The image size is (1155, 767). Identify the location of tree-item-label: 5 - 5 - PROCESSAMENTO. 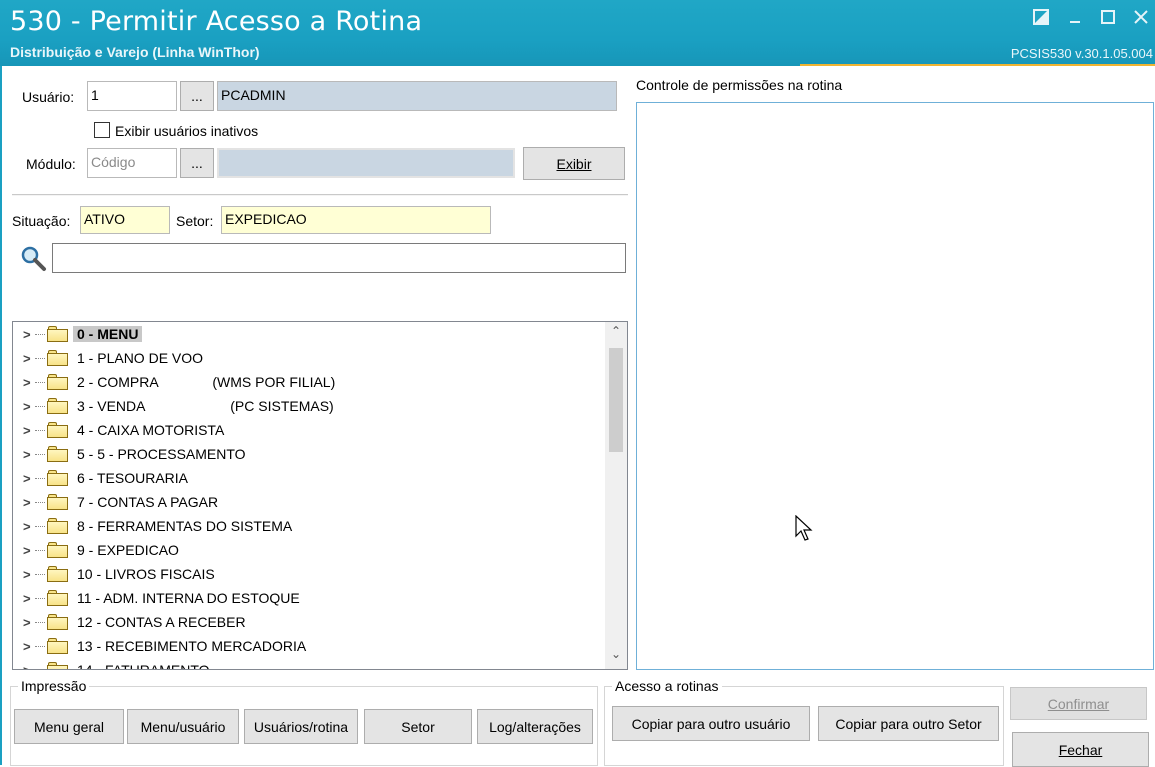
(161, 454).